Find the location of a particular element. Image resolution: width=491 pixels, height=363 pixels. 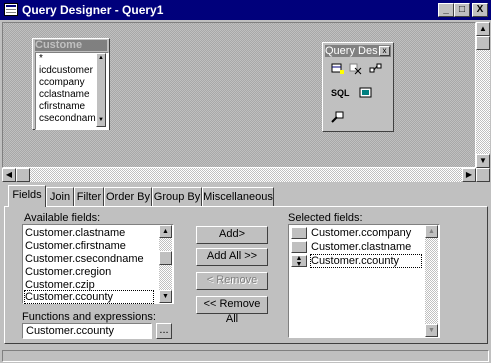

query-properties-icon is located at coordinates (338, 117).